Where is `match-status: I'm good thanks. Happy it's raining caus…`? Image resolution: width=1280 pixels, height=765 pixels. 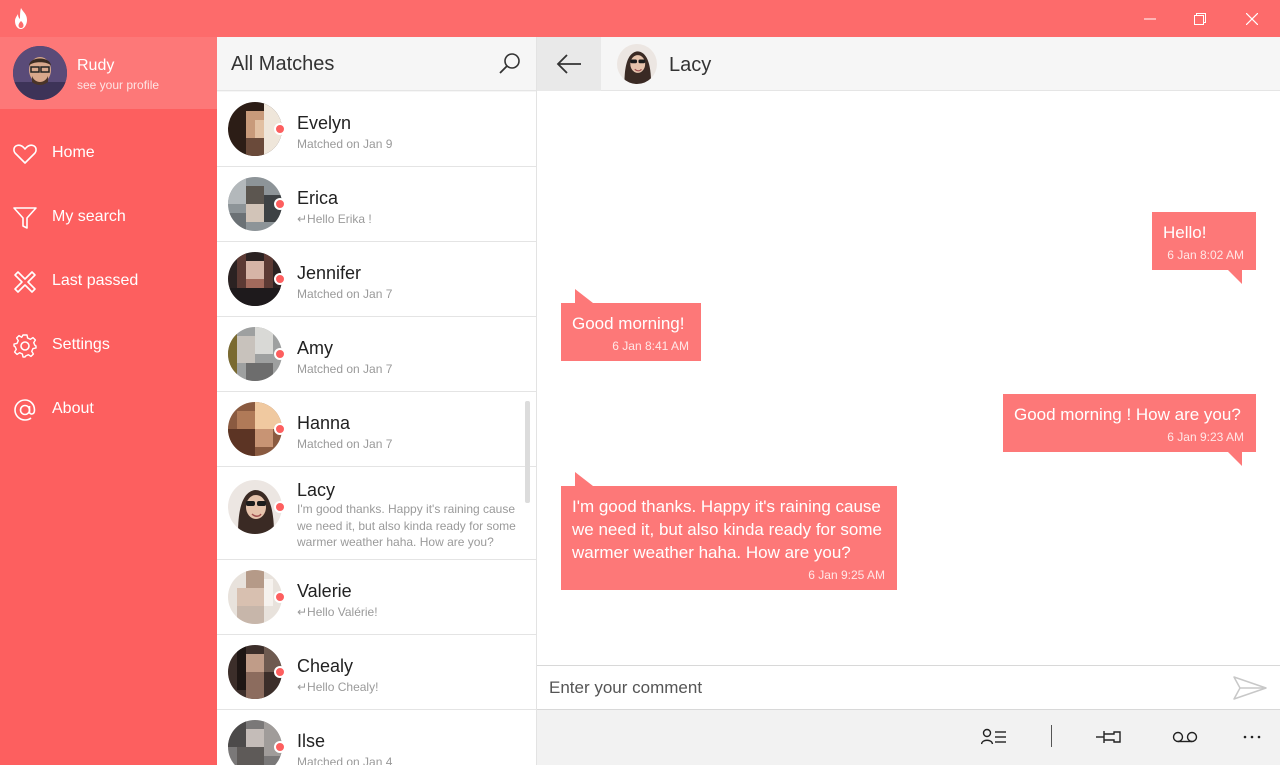
match-status: I'm good thanks. Happy it's raining caus… is located at coordinates (406, 525).